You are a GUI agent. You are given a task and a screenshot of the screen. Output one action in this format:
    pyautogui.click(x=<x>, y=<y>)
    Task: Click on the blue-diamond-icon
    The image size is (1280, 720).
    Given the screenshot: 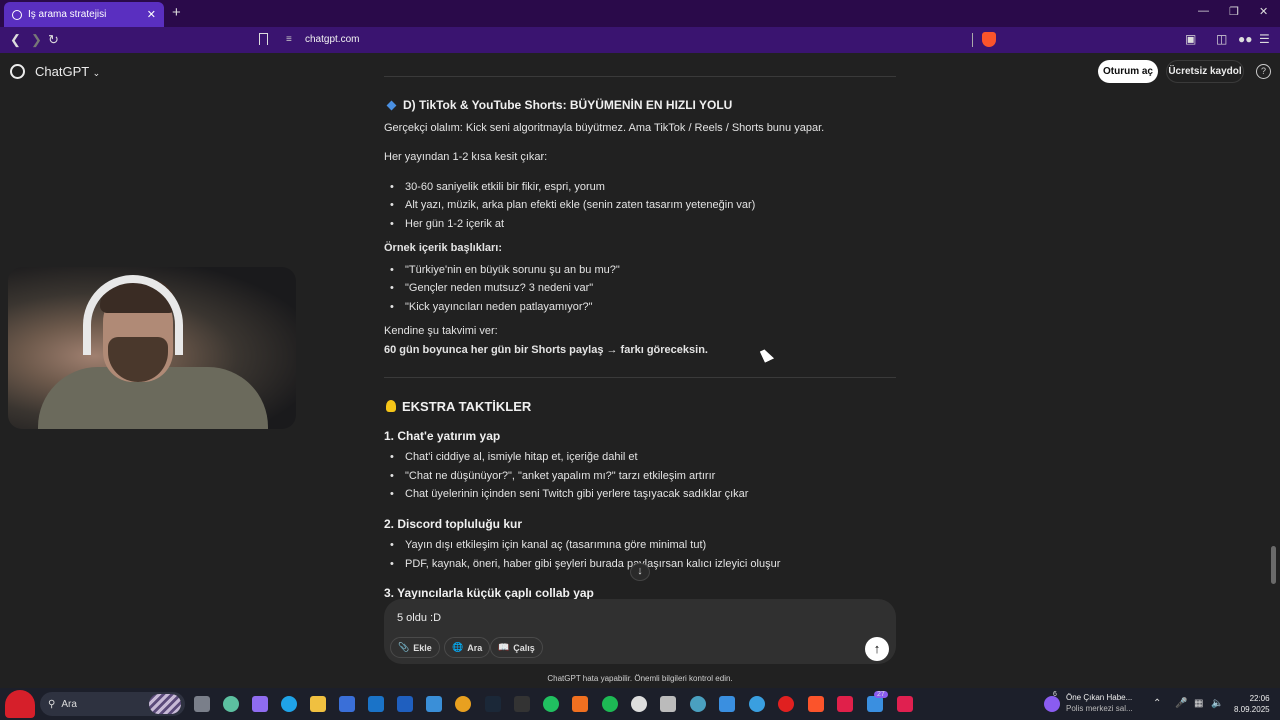 What is the action you would take?
    pyautogui.click(x=391, y=105)
    